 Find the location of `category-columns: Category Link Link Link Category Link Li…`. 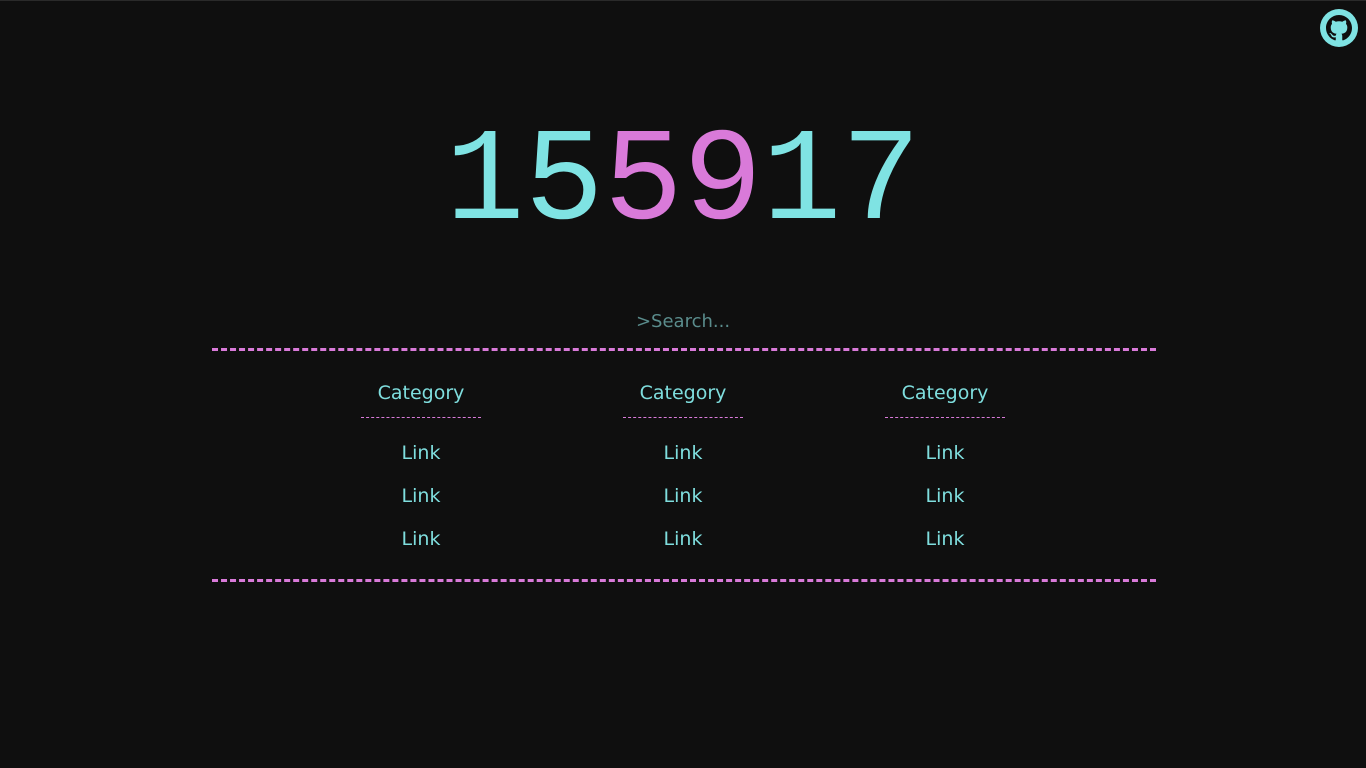

category-columns: Category Link Link Link Category Link Li… is located at coordinates (683, 470).